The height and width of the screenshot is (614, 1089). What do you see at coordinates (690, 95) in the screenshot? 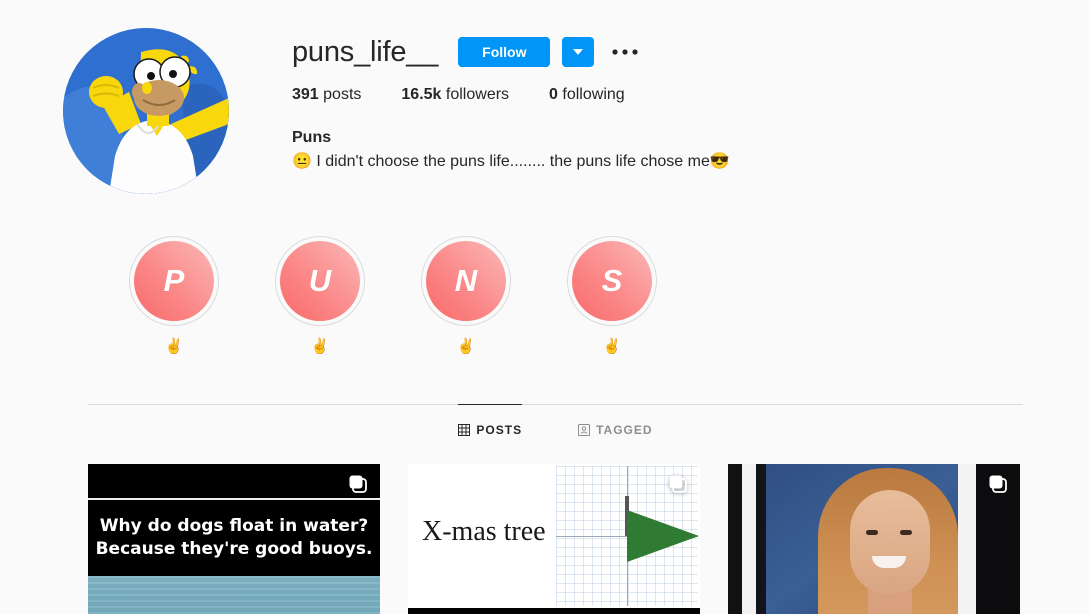
I see `stats-row: 391 posts 16.5k followers 0 following` at bounding box center [690, 95].